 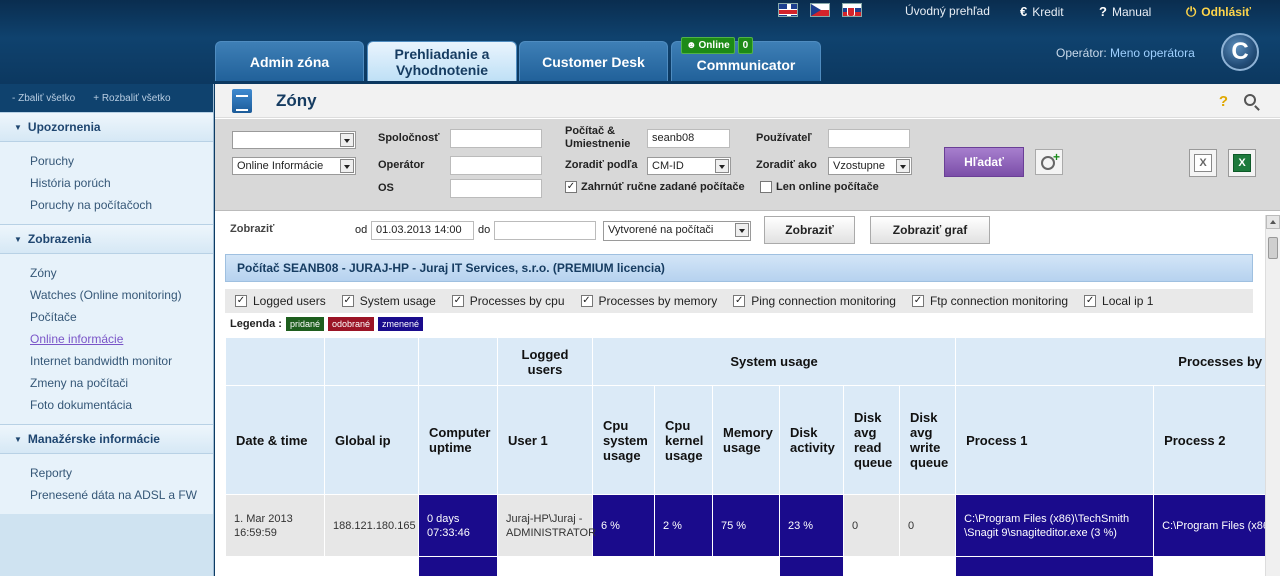 I want to click on col-global-ip: Global ip, so click(x=371, y=440).